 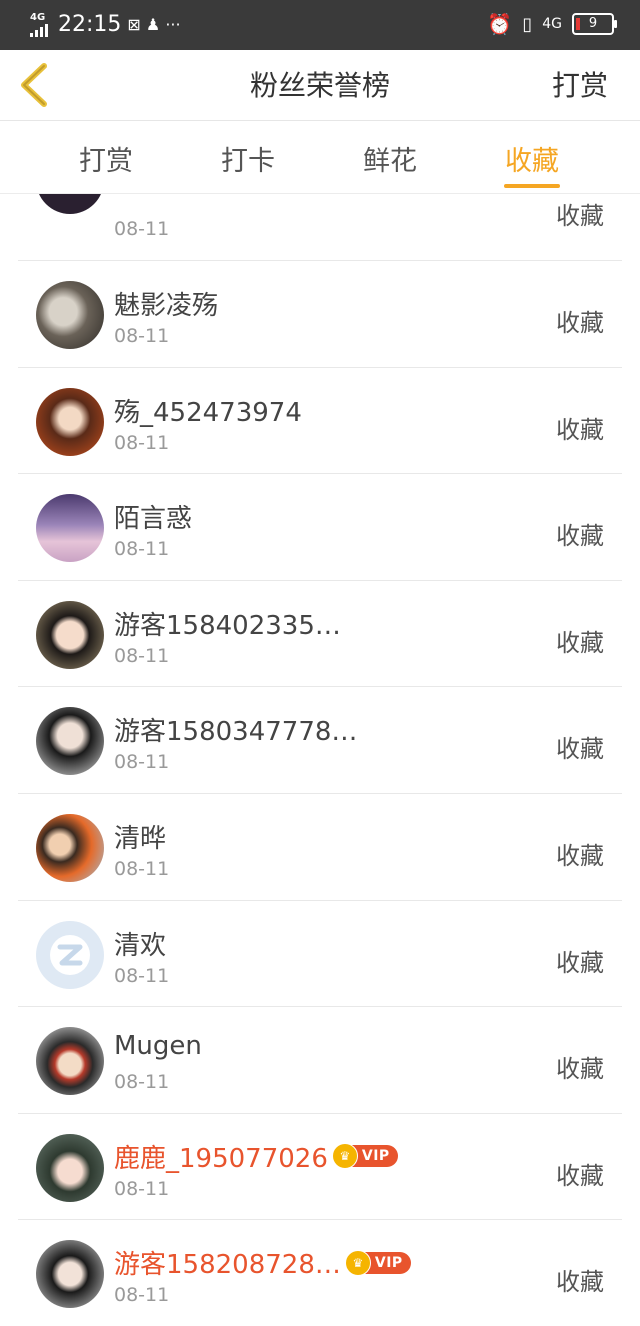 I want to click on user-name: 鹿鹿_195077026 ♛ VIP, so click(x=256, y=1156).